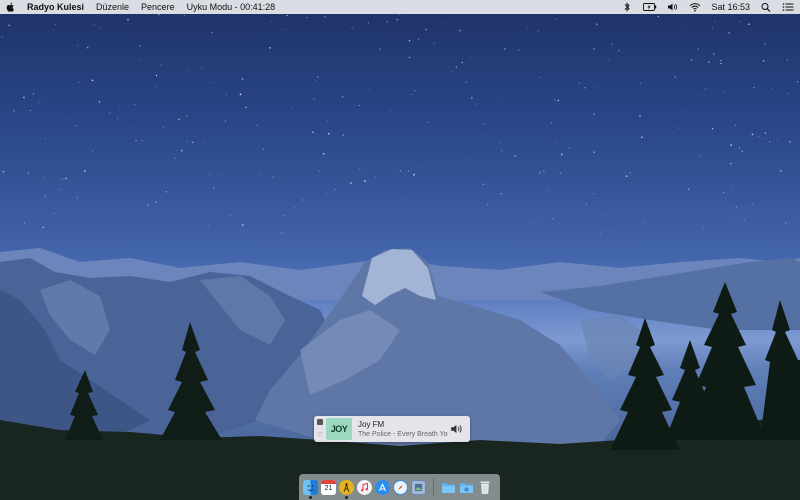  I want to click on preview-icon, so click(418, 487).